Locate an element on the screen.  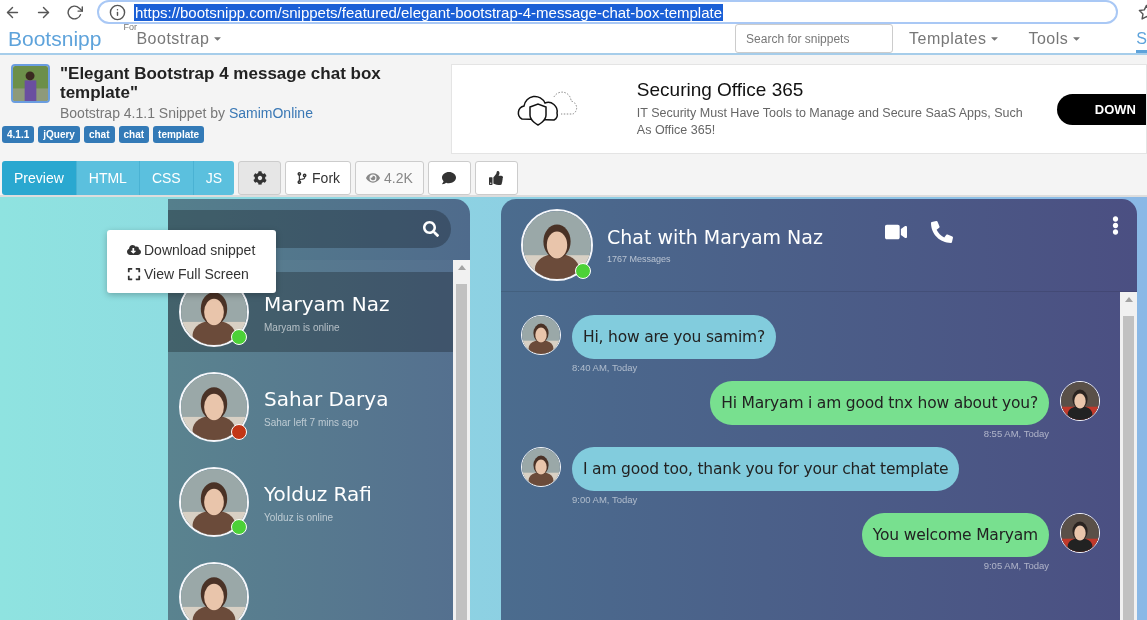
reload-icon is located at coordinates (74, 12).